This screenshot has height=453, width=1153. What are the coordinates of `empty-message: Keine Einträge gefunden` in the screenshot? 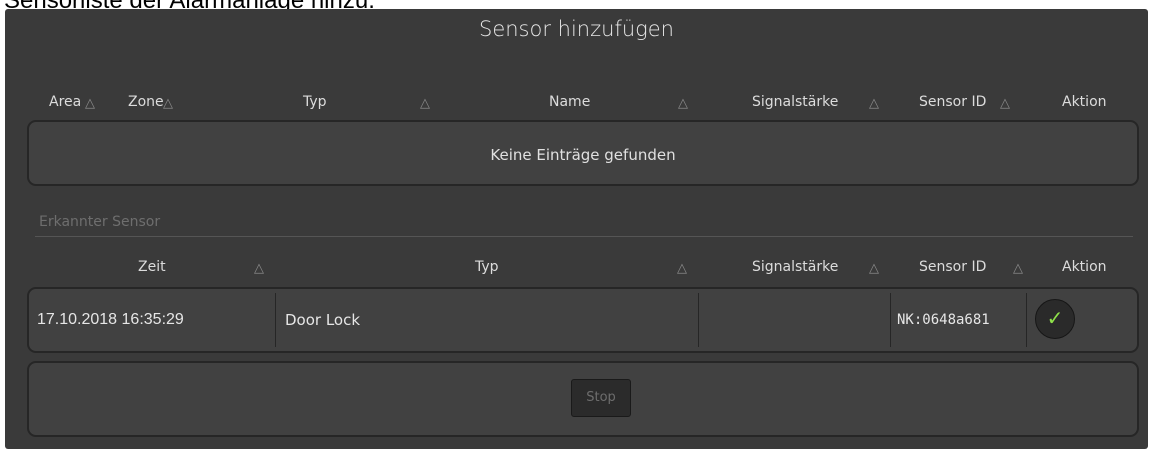 It's located at (583, 155).